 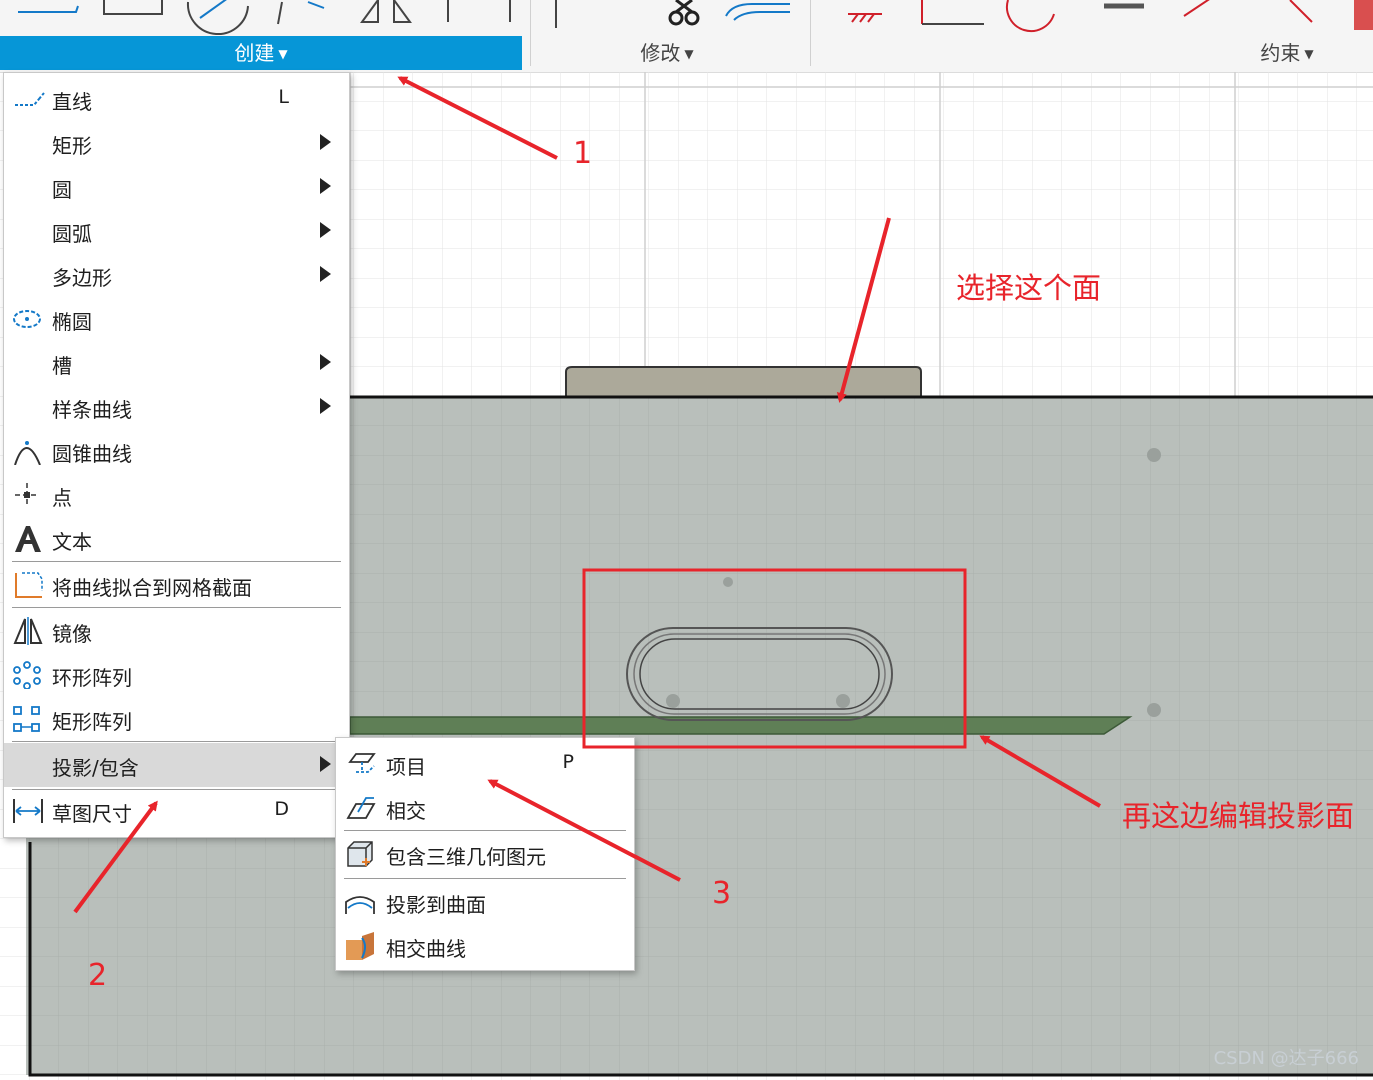 I want to click on perpendicular-icon, so click(x=952, y=12).